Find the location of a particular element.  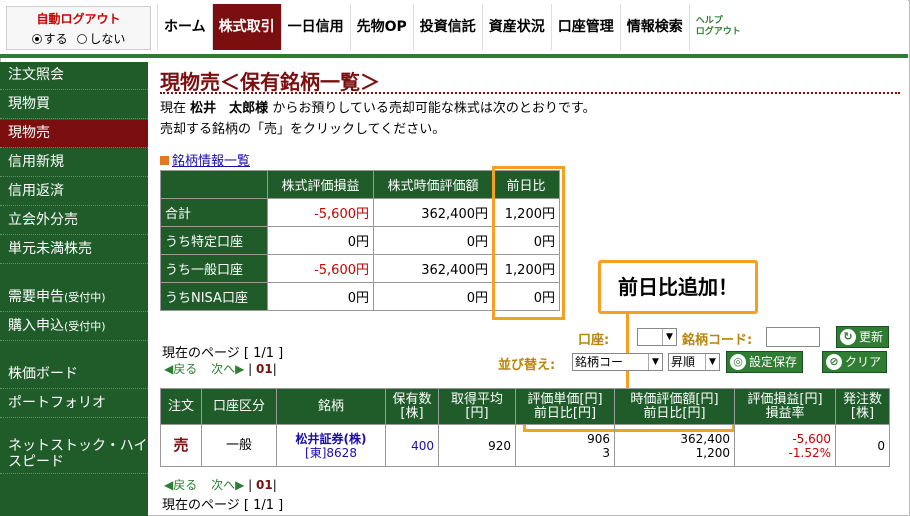

summary-row-label: 合計 is located at coordinates (214, 212).